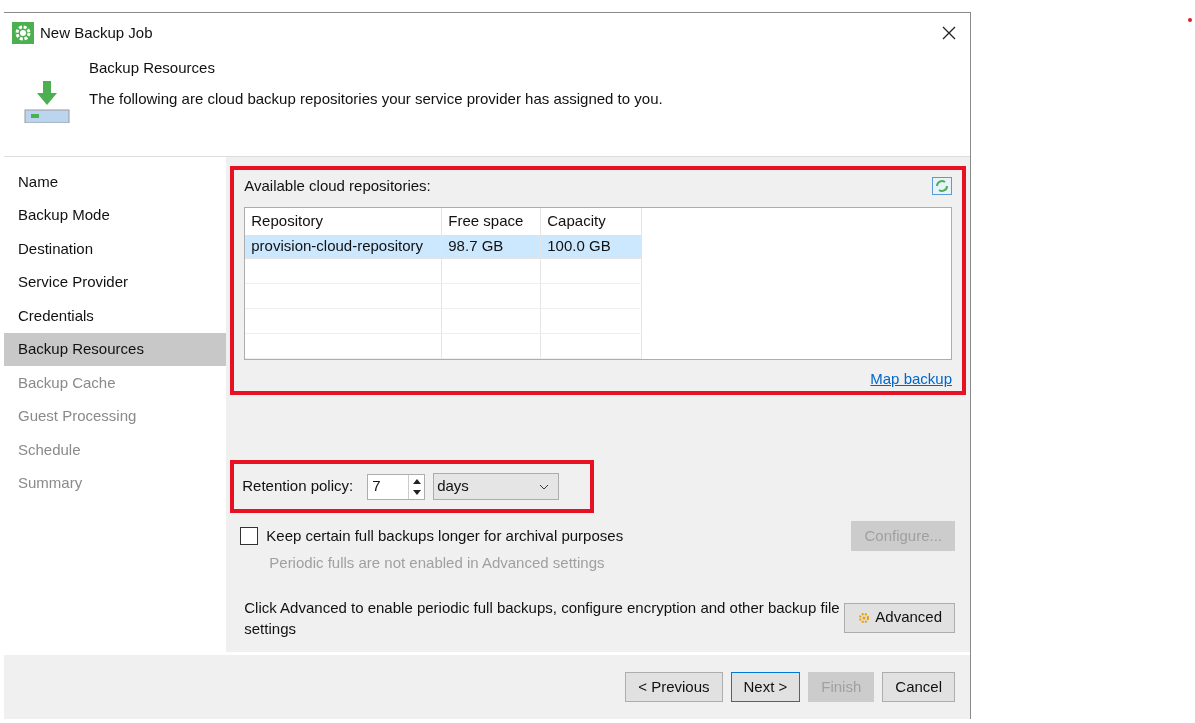  I want to click on advanced-hint: Click Advanced to enable periodic full backups, configure encryption and other backup file settings, so click(542, 618).